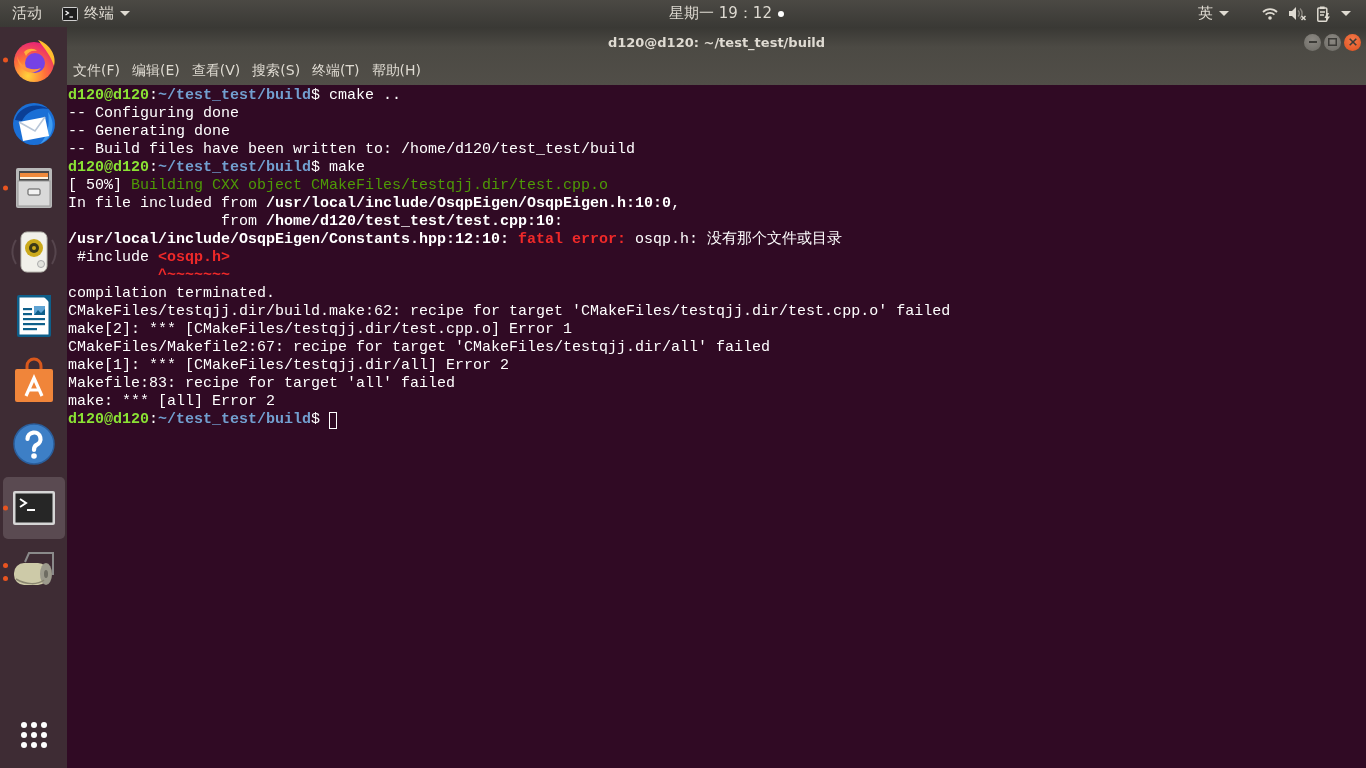  Describe the element at coordinates (70, 13) in the screenshot. I see `terminal-icon` at that location.